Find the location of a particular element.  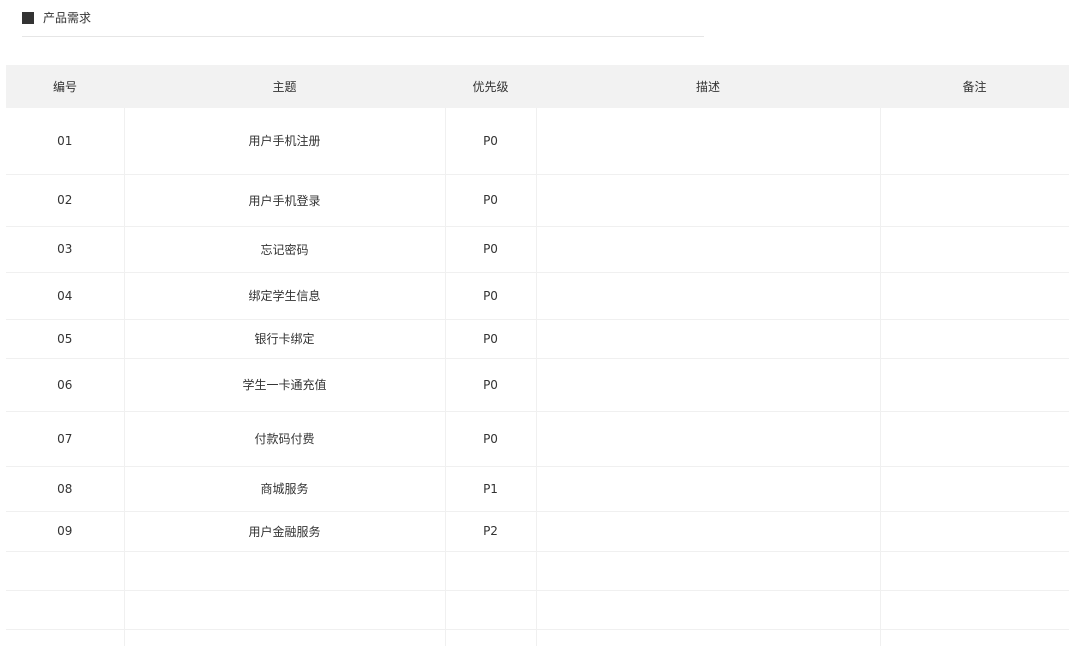

square-bullet-icon is located at coordinates (28, 18).